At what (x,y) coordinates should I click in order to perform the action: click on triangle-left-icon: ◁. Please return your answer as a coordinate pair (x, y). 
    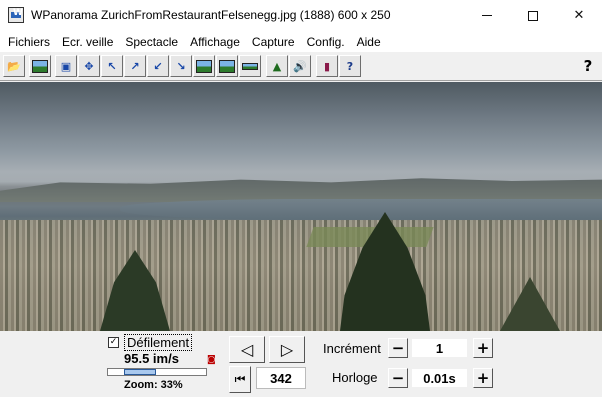
    Looking at the image, I should click on (247, 349).